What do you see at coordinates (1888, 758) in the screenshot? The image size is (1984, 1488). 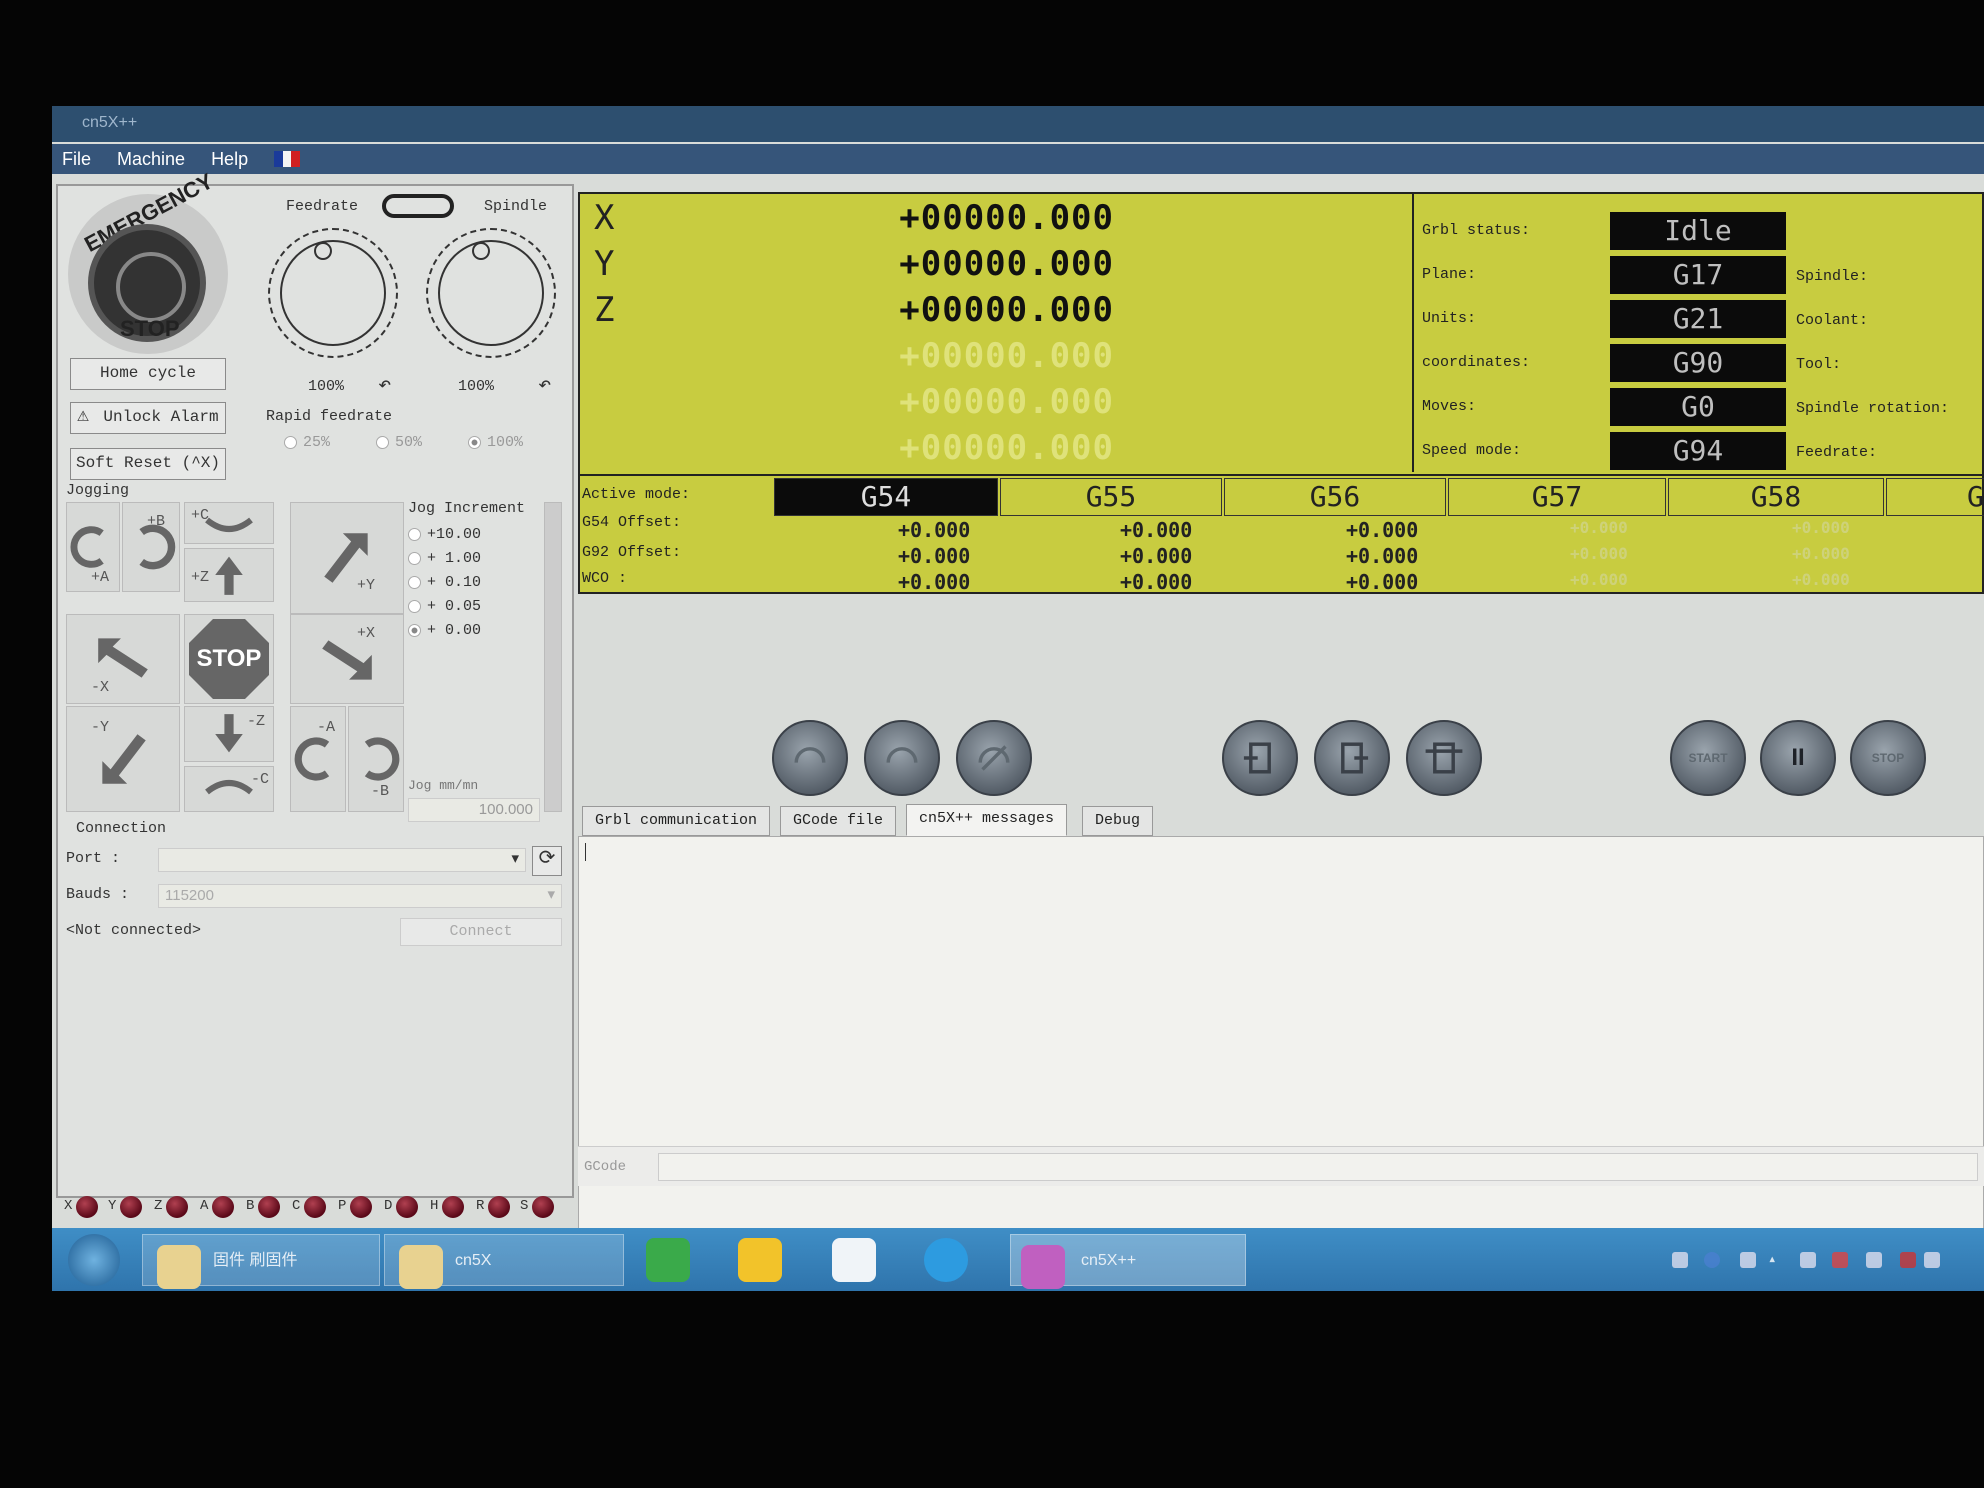 I see `stop-button: STOP` at bounding box center [1888, 758].